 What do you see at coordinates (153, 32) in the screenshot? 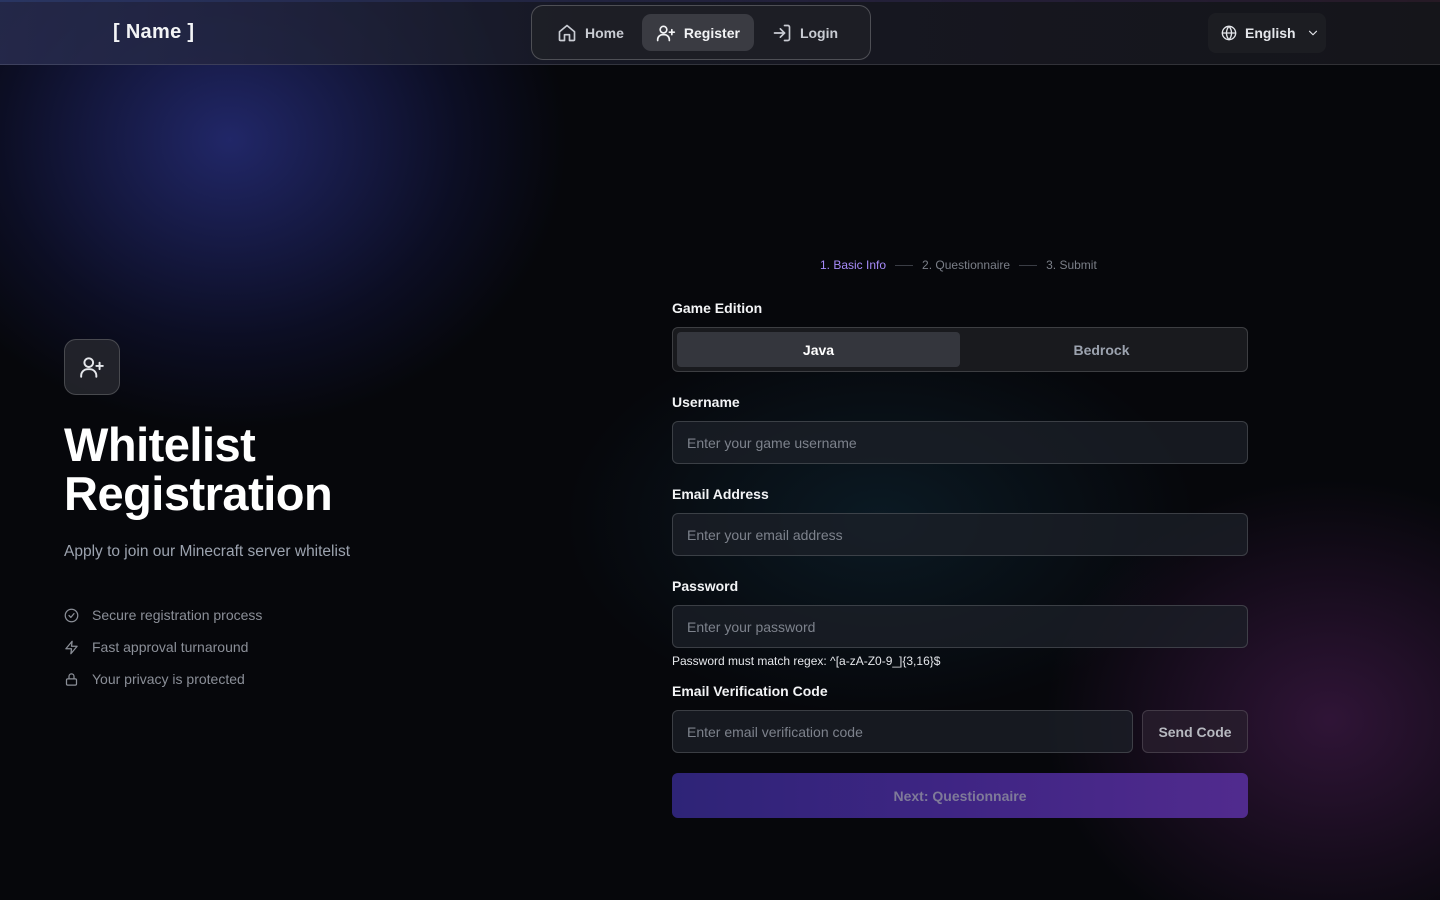
I see `brand-name: [ Name ]` at bounding box center [153, 32].